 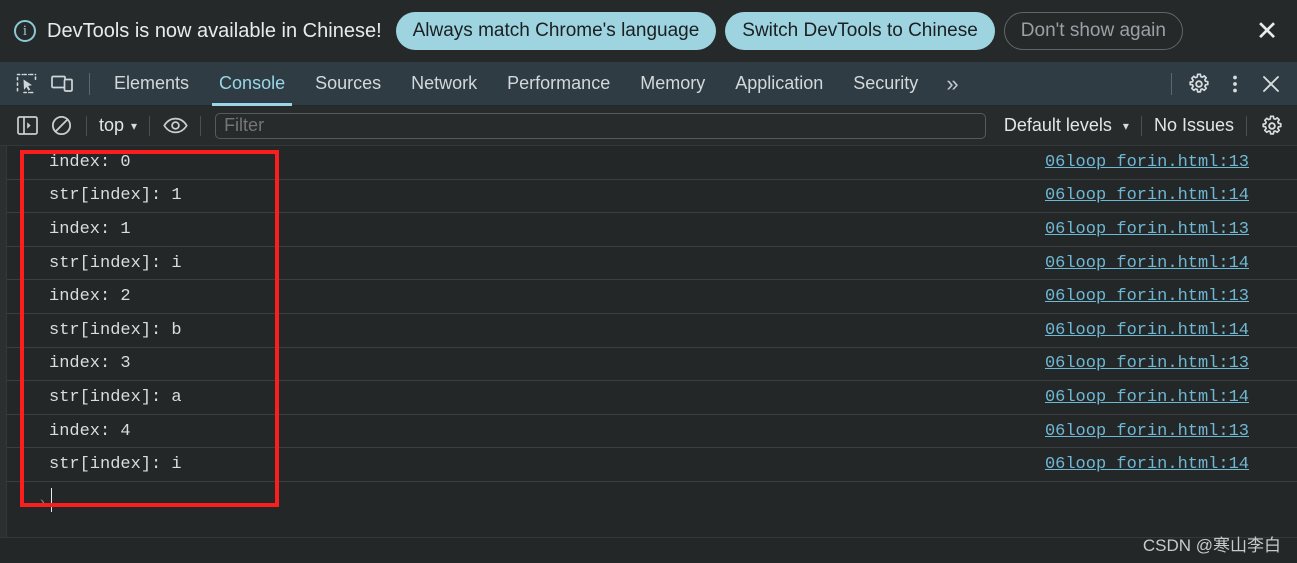 I want to click on tab-label: Performance, so click(x=559, y=83).